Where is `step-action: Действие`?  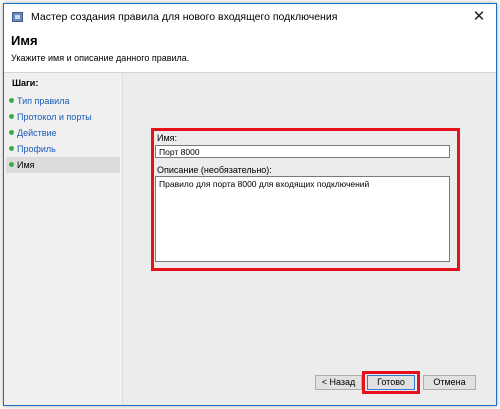 step-action: Действие is located at coordinates (63, 133).